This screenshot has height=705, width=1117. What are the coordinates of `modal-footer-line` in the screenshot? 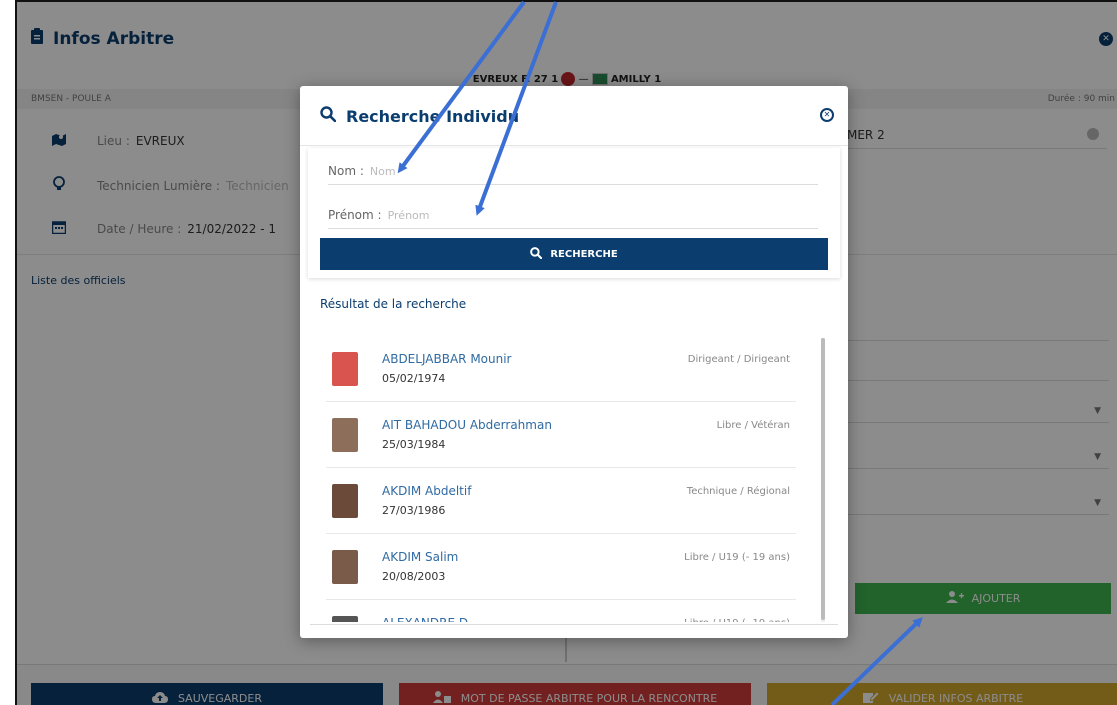 It's located at (574, 624).